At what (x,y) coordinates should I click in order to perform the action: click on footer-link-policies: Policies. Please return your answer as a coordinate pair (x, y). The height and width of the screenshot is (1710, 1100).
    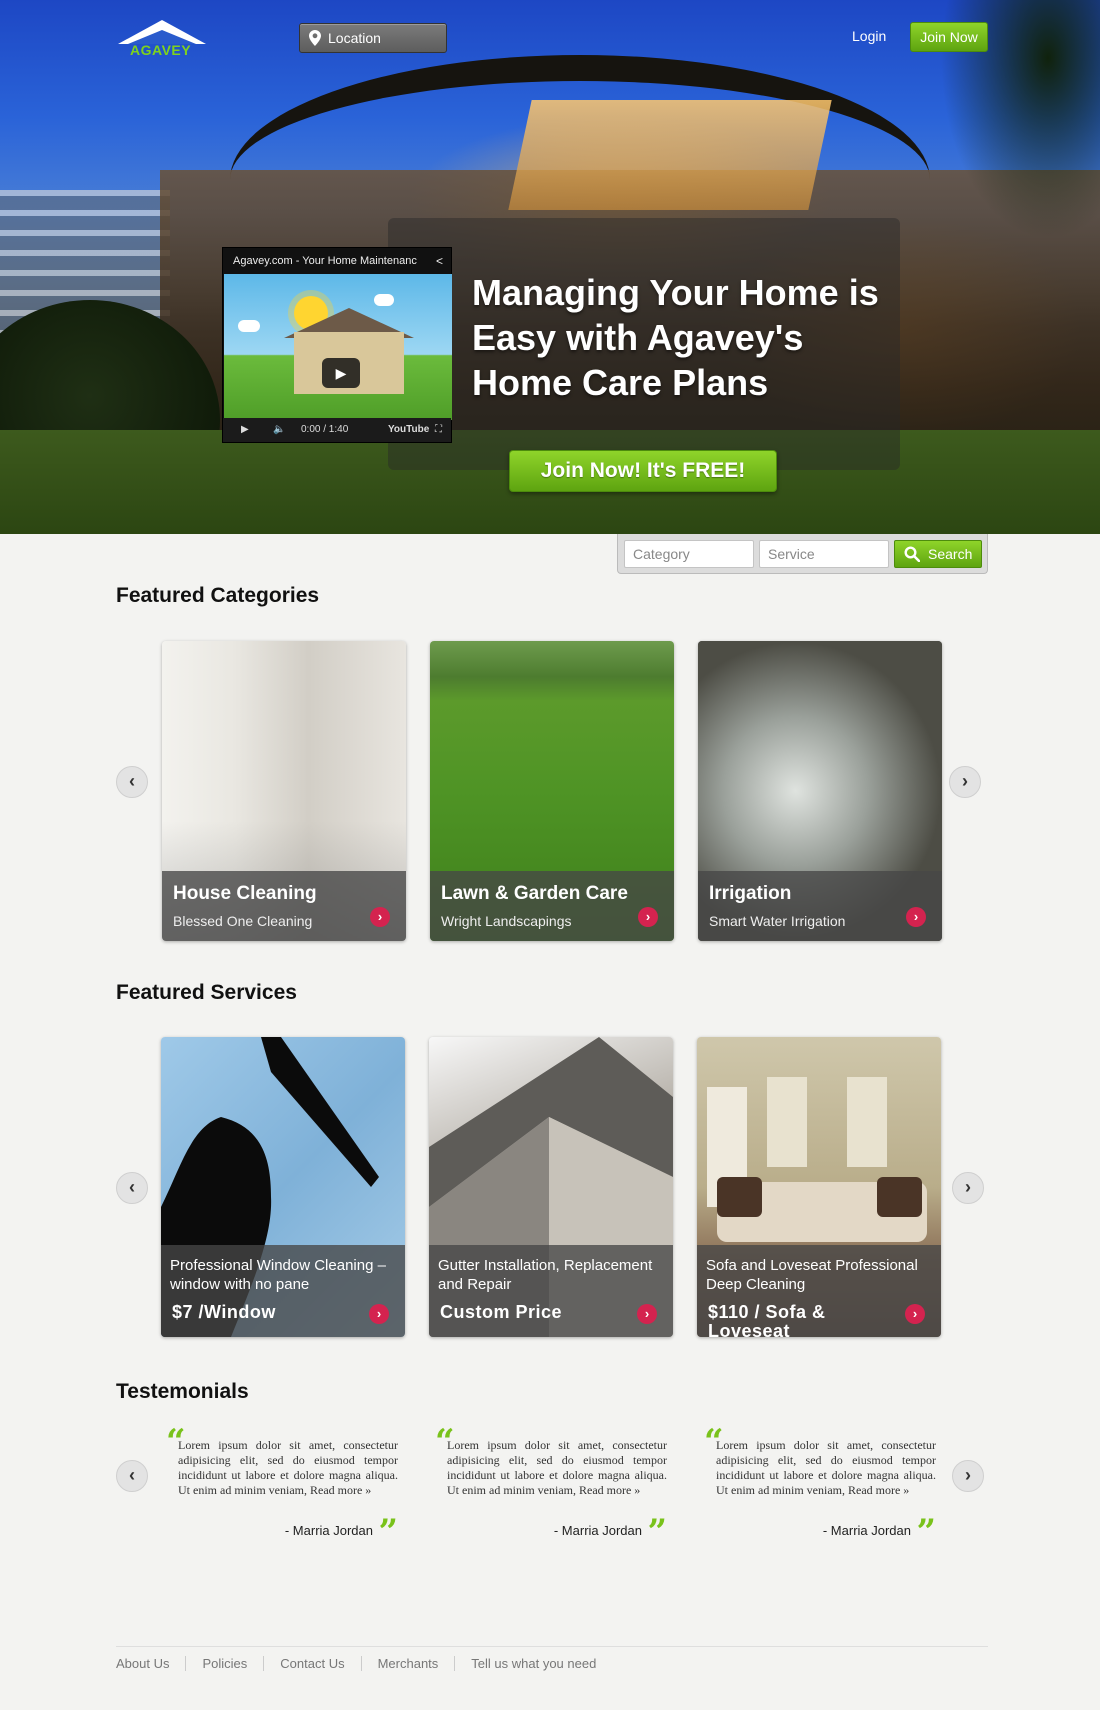
    Looking at the image, I should click on (224, 1663).